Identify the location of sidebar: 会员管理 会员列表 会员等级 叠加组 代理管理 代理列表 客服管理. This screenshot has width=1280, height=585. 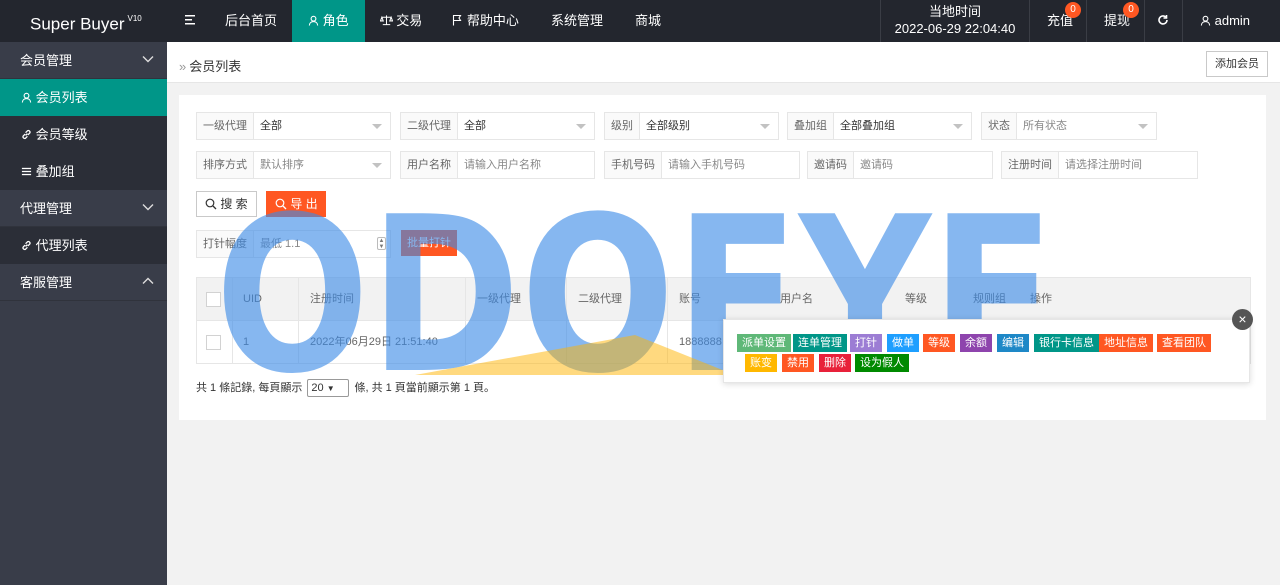
(83, 313).